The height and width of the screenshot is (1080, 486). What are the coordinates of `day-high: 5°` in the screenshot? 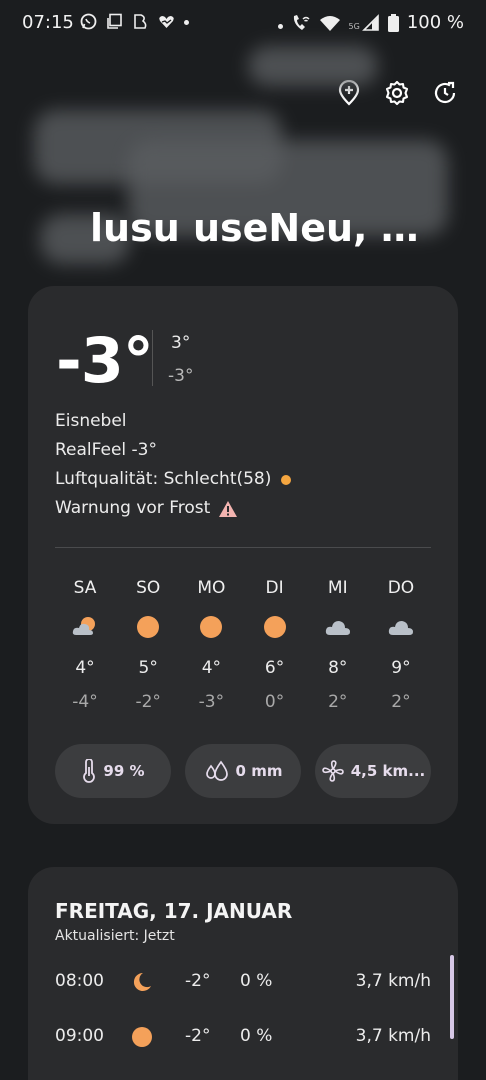 It's located at (148, 668).